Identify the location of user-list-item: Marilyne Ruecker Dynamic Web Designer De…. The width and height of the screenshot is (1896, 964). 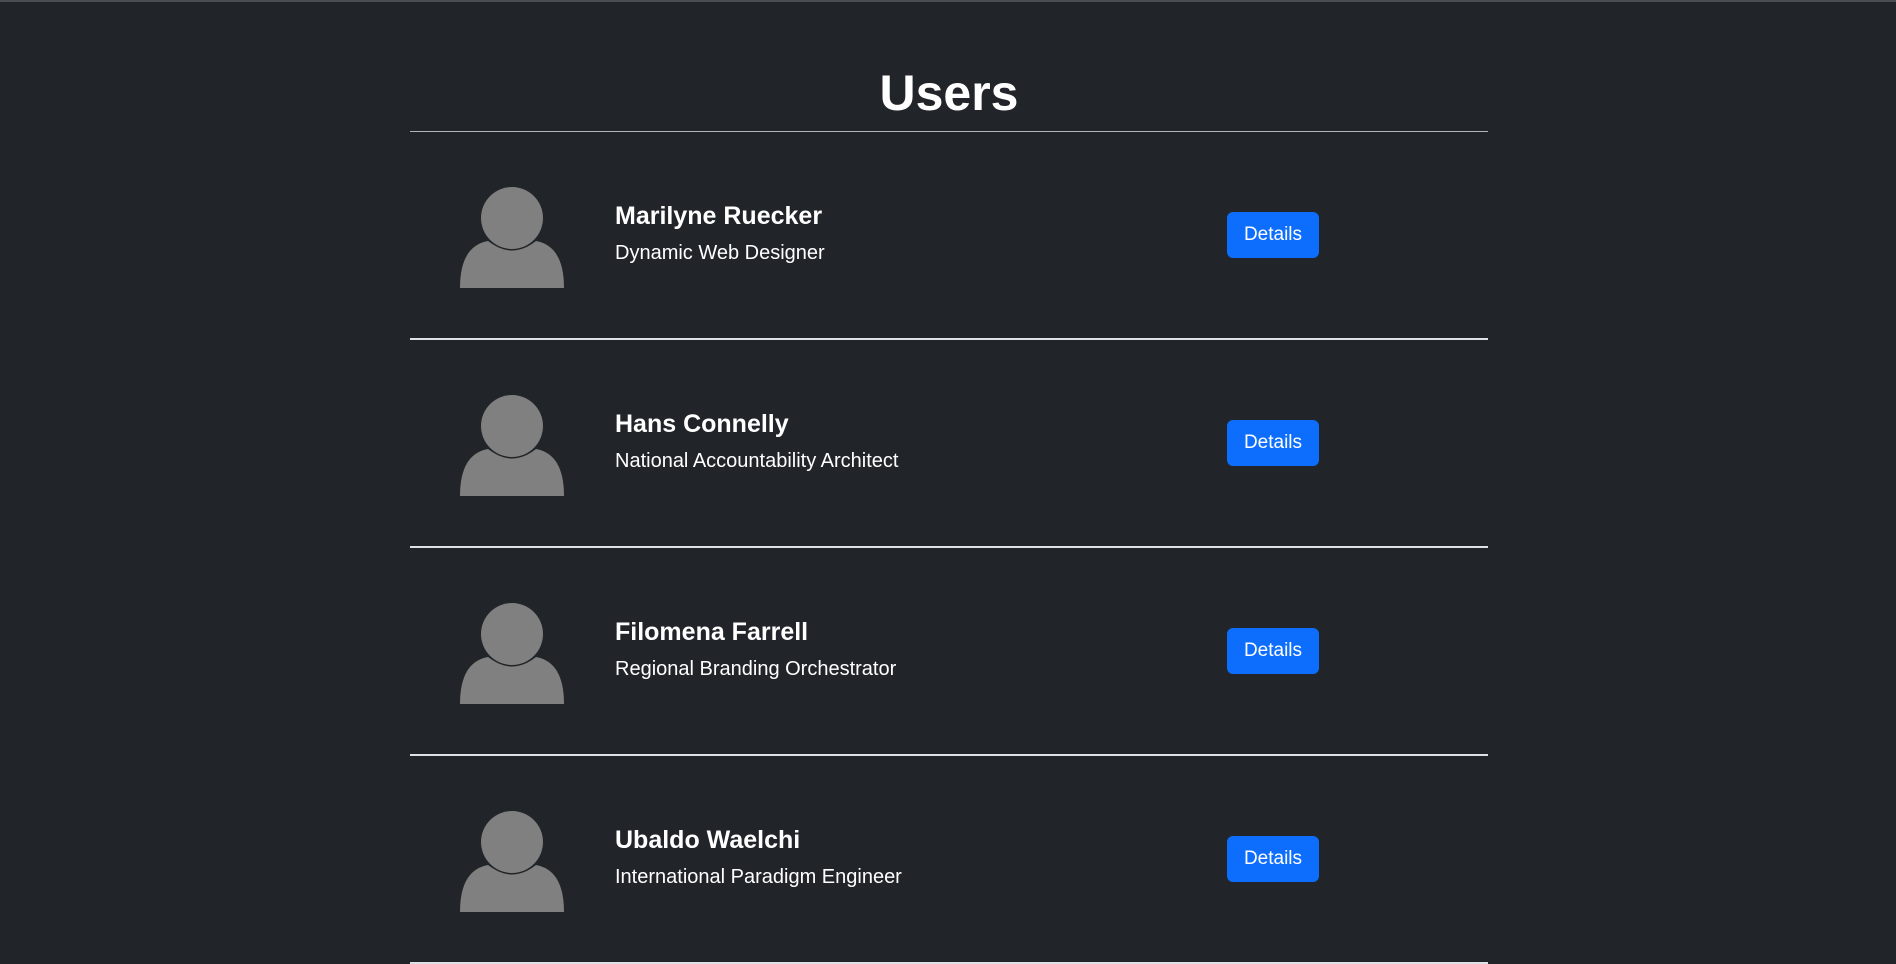
(949, 236).